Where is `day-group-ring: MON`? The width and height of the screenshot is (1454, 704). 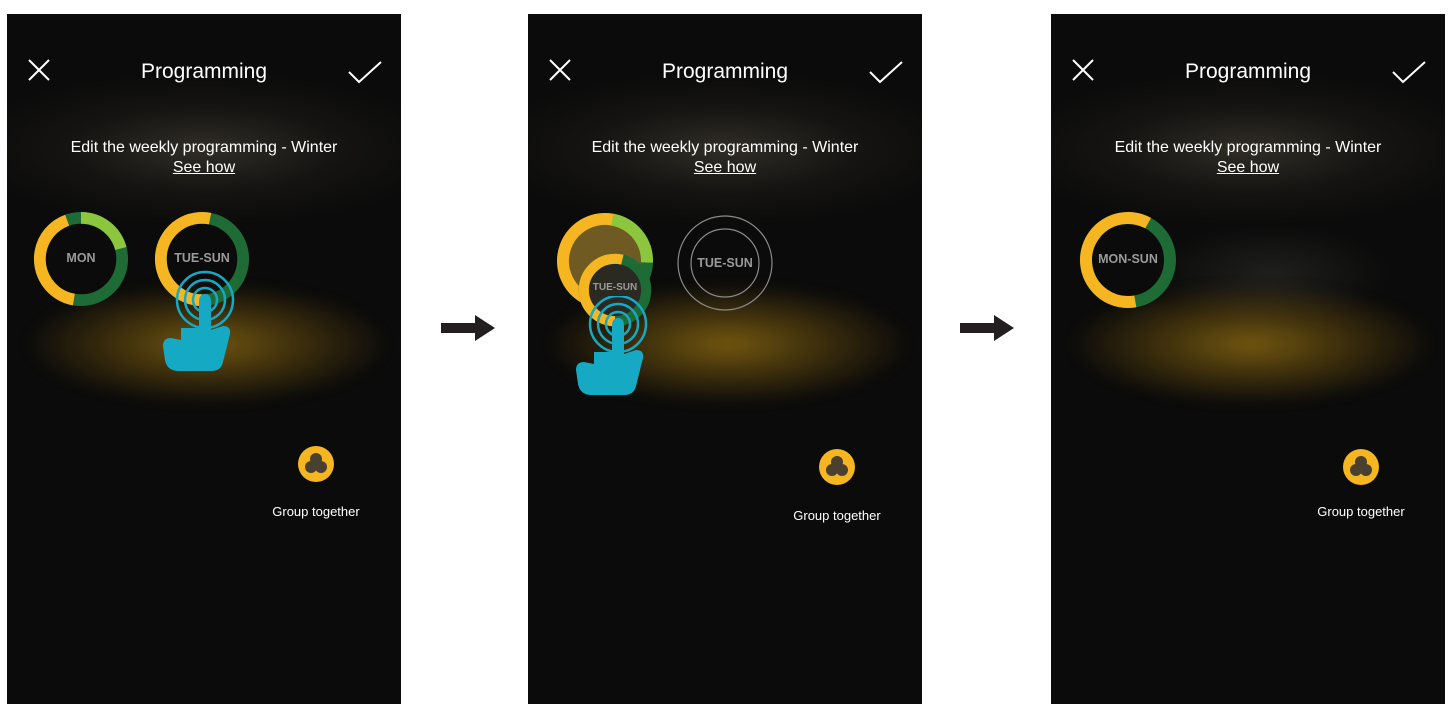 day-group-ring: MON is located at coordinates (81, 259).